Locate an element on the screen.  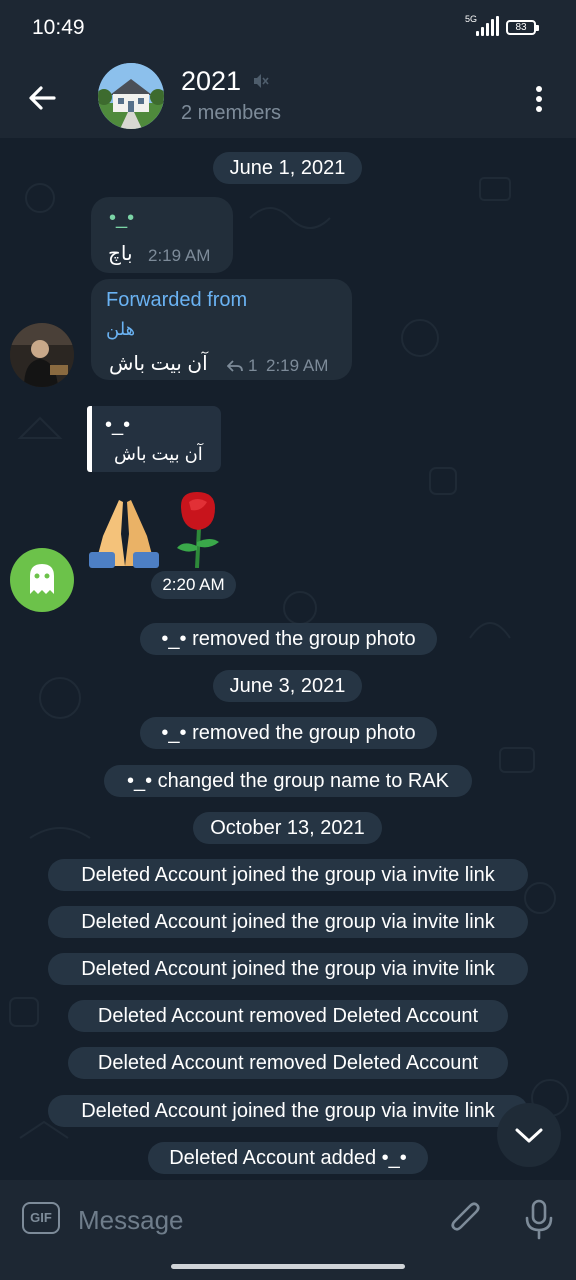
signal-icon is located at coordinates (488, 26).